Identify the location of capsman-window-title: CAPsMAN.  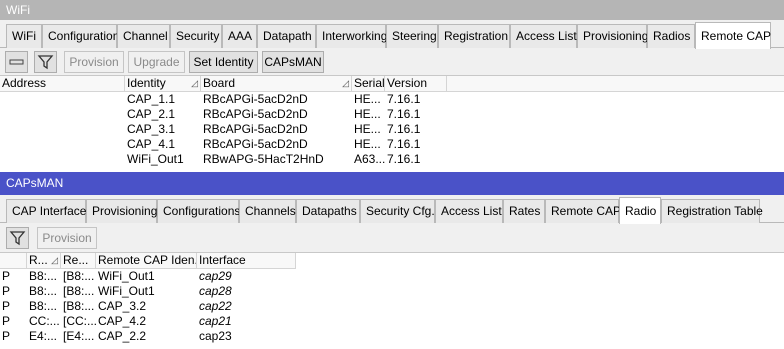
(392, 183).